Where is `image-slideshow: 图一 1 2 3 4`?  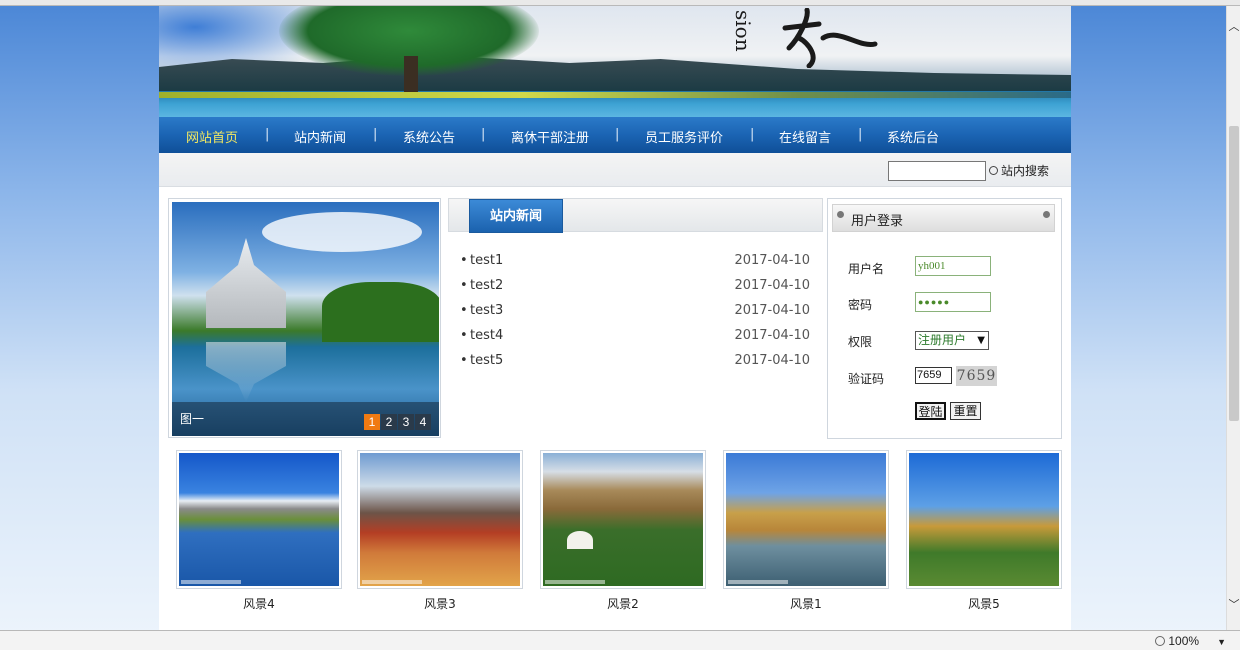
image-slideshow: 图一 1 2 3 4 is located at coordinates (304, 318).